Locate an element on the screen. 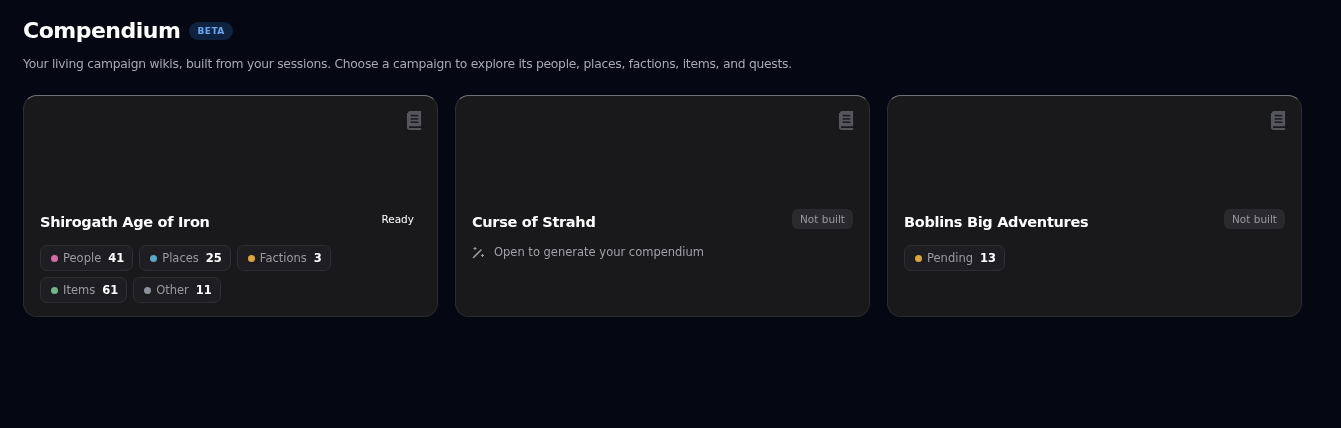 The height and width of the screenshot is (428, 1341). beta-badge: BETA is located at coordinates (211, 30).